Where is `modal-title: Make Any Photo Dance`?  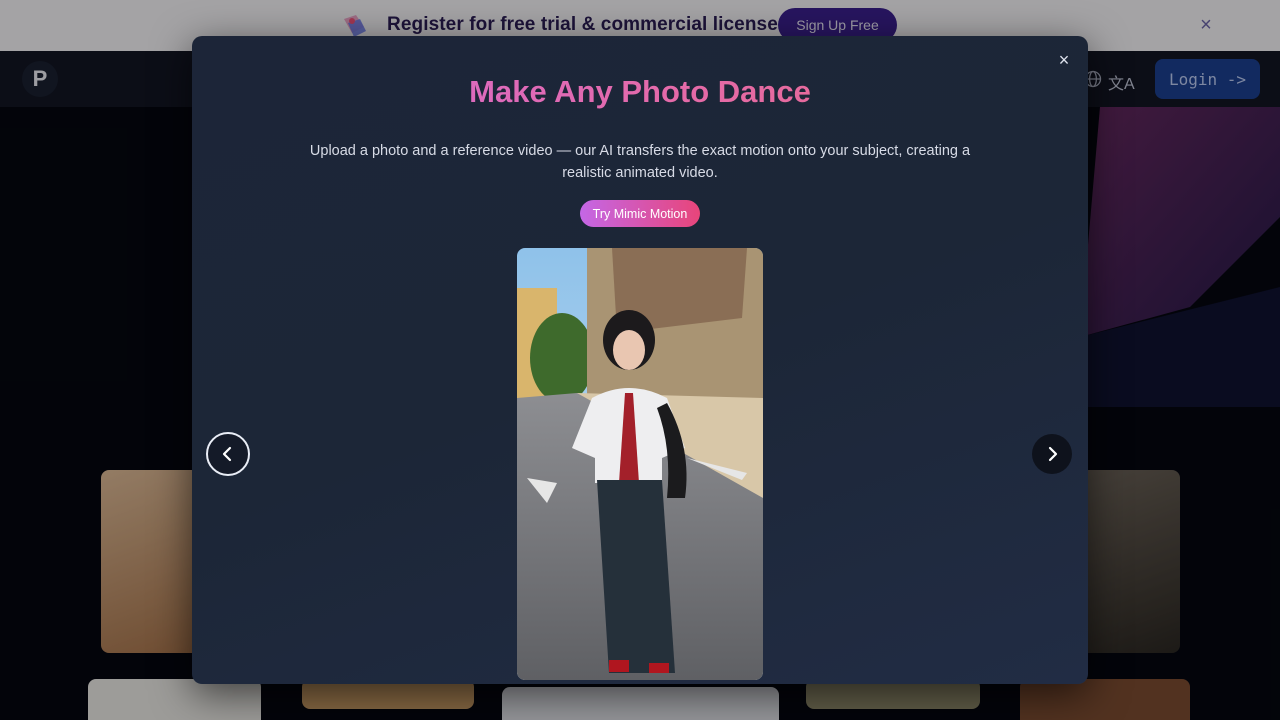
modal-title: Make Any Photo Dance is located at coordinates (640, 92).